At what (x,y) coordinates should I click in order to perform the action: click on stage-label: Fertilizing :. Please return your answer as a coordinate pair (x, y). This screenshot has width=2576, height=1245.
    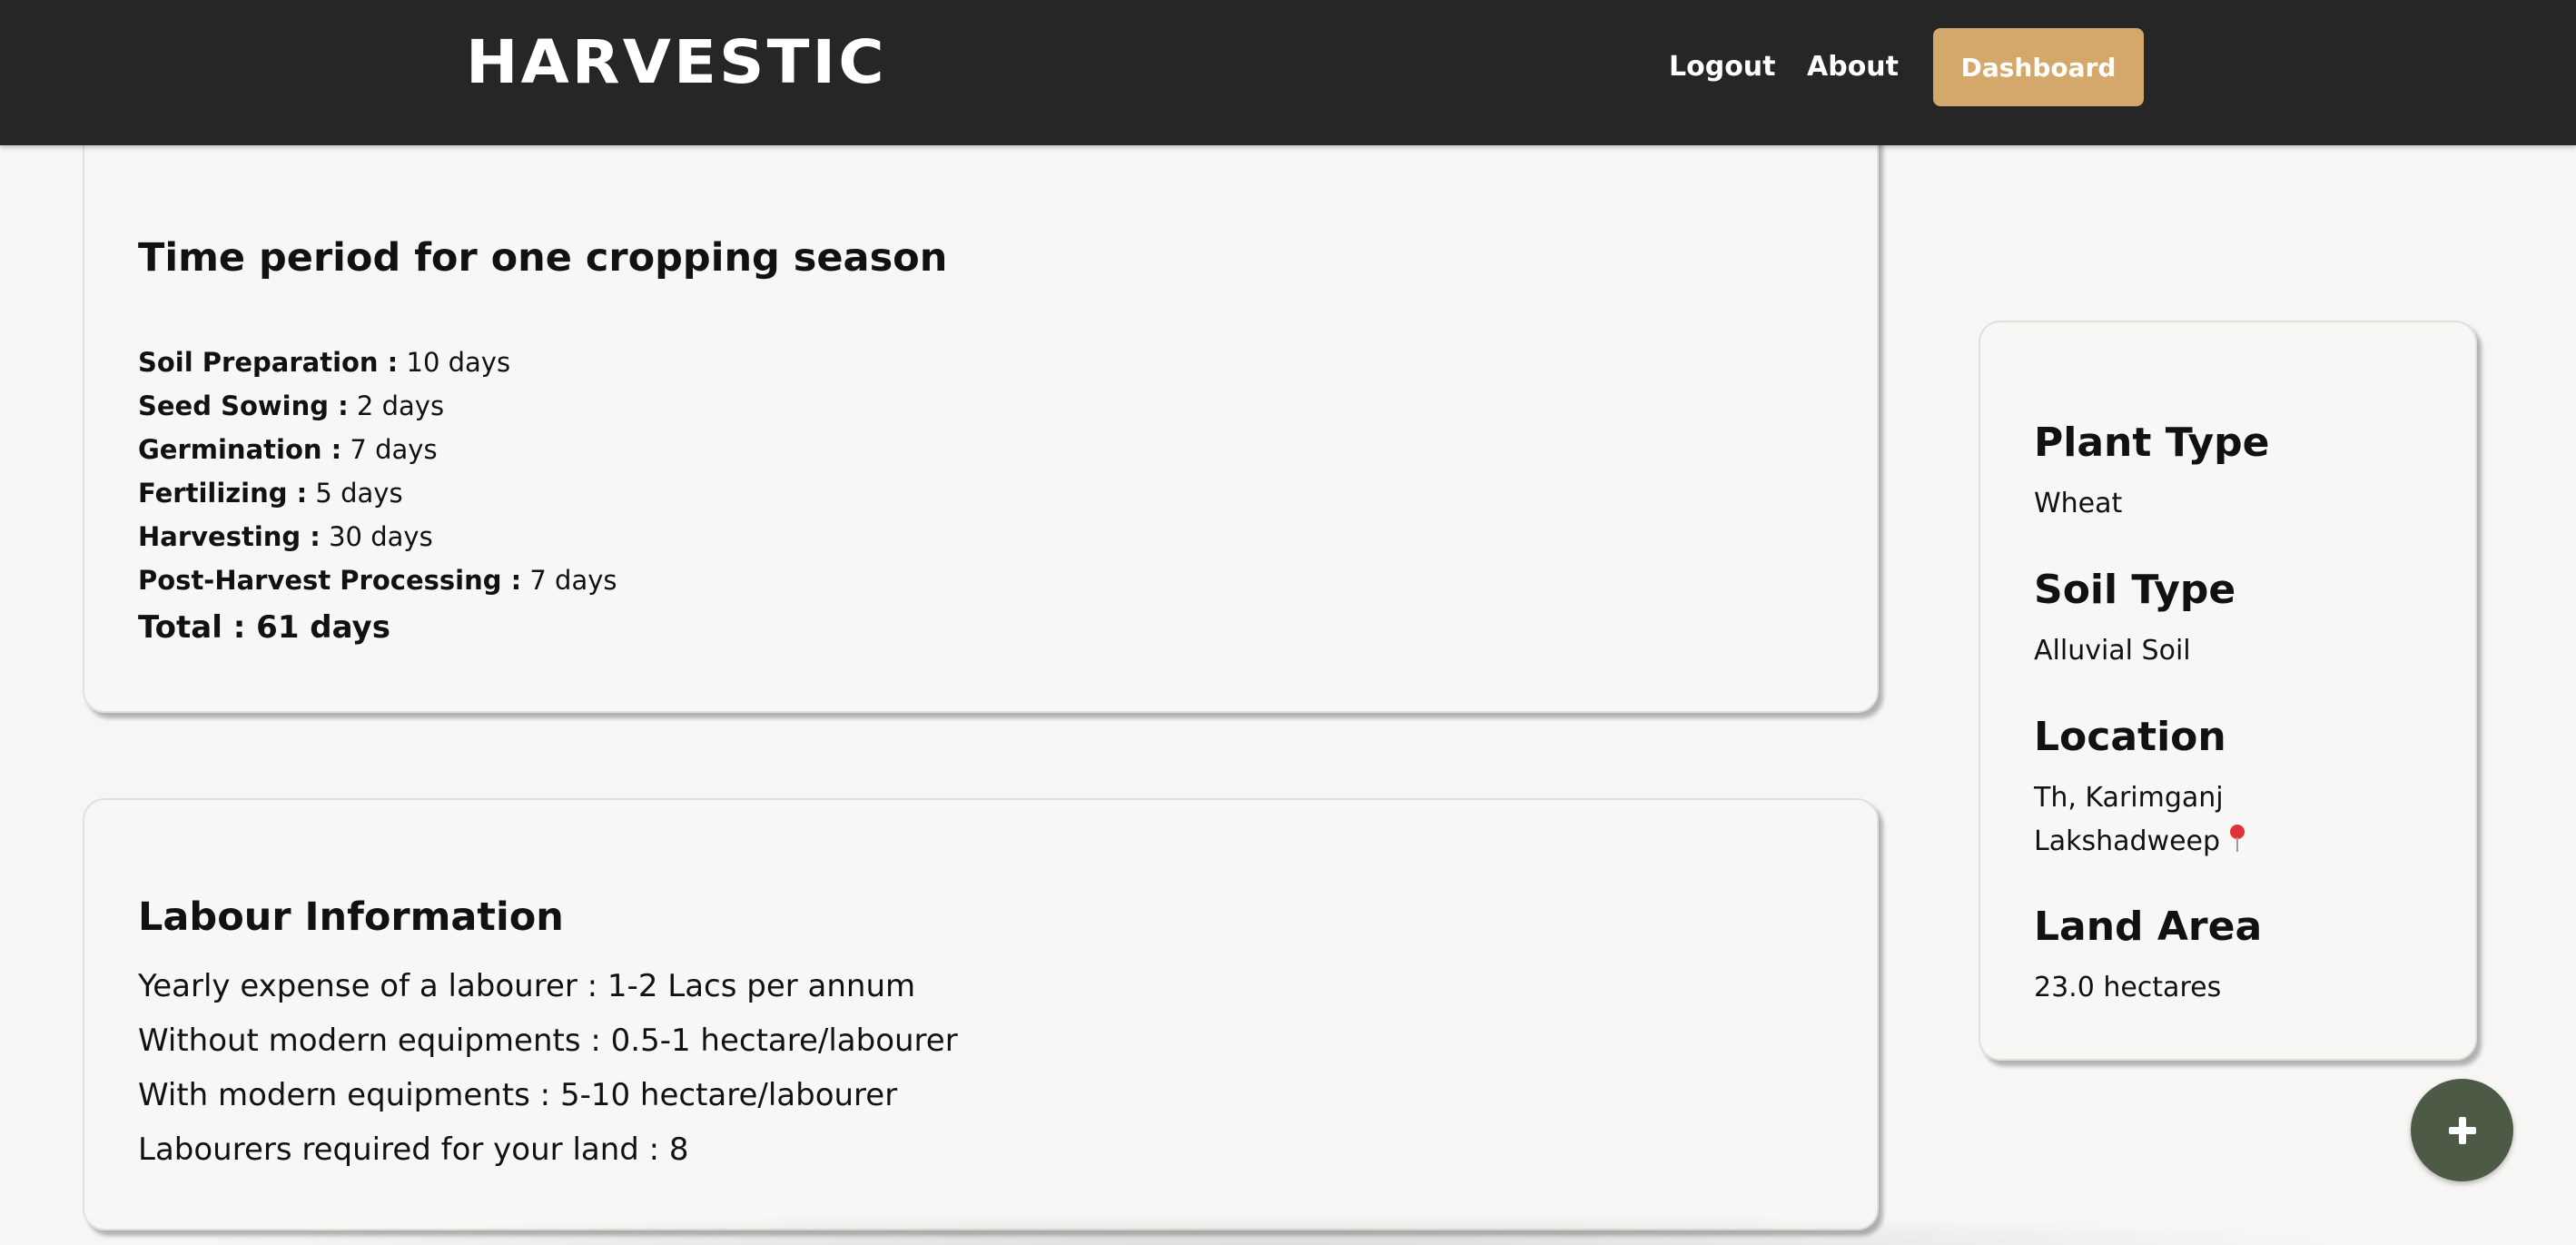
    Looking at the image, I should click on (223, 494).